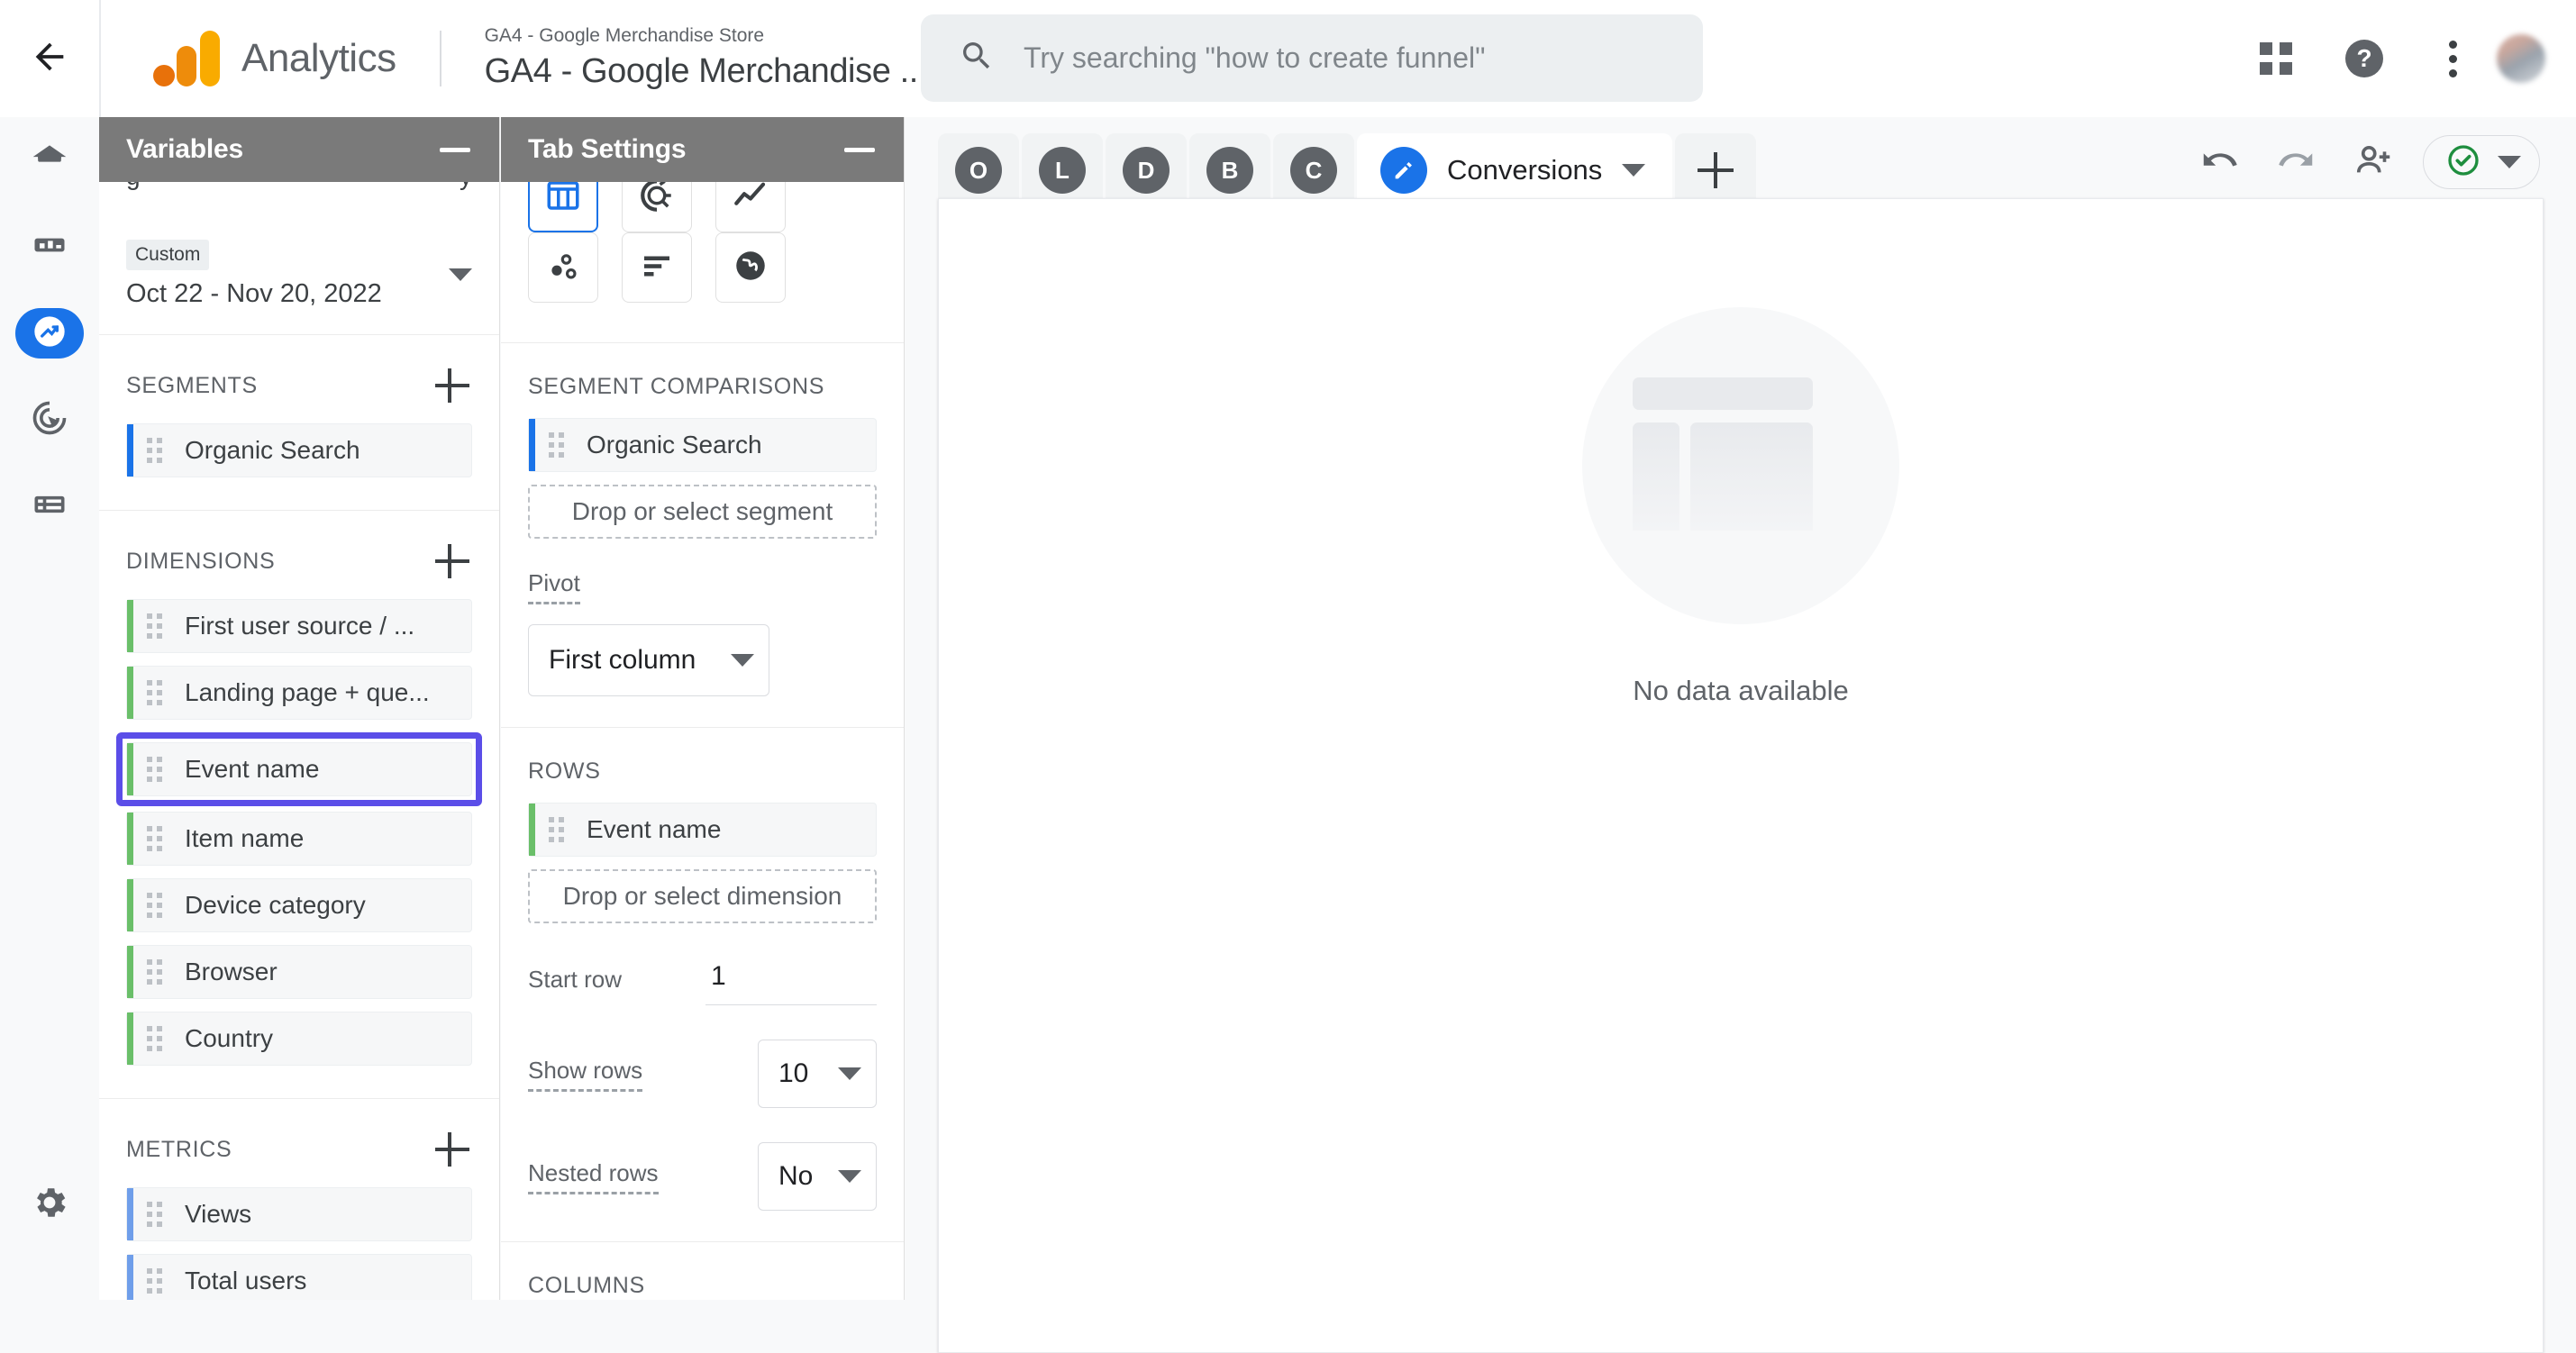 The width and height of the screenshot is (2576, 1353). What do you see at coordinates (750, 267) in the screenshot?
I see `chart-type-geo-map` at bounding box center [750, 267].